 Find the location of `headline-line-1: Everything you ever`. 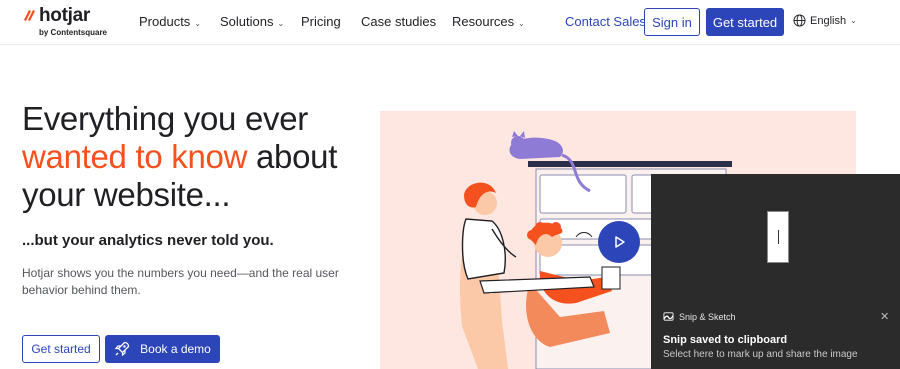

headline-line-1: Everything you ever is located at coordinates (165, 118).